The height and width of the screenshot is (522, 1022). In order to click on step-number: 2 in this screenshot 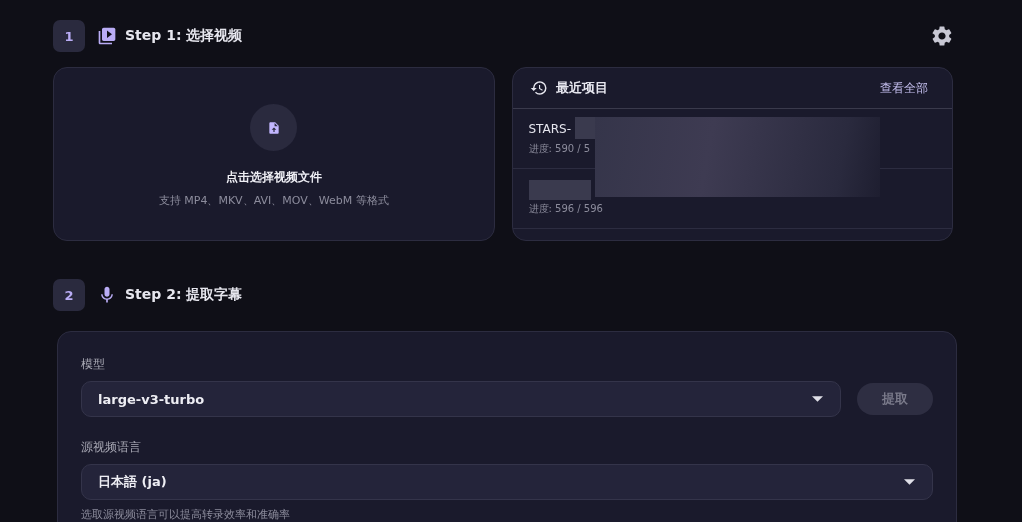, I will do `click(69, 295)`.